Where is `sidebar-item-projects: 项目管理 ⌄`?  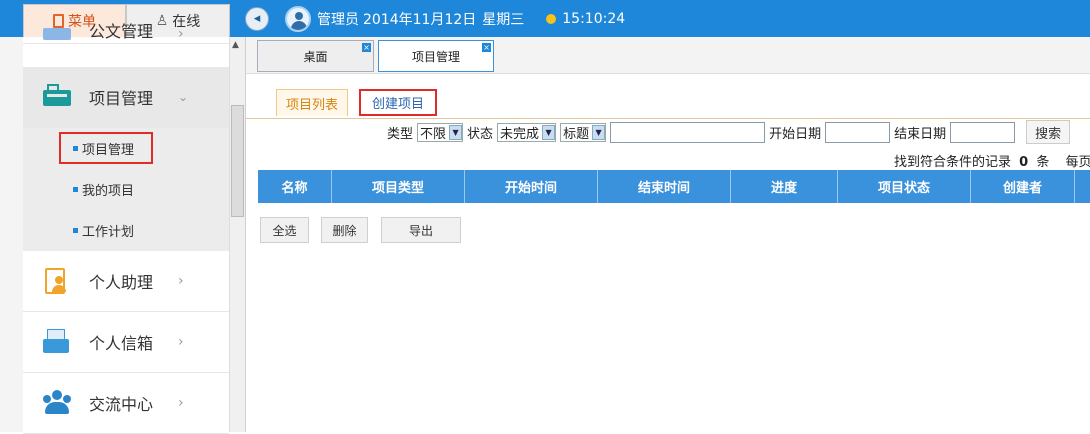 sidebar-item-projects: 项目管理 ⌄ is located at coordinates (126, 97).